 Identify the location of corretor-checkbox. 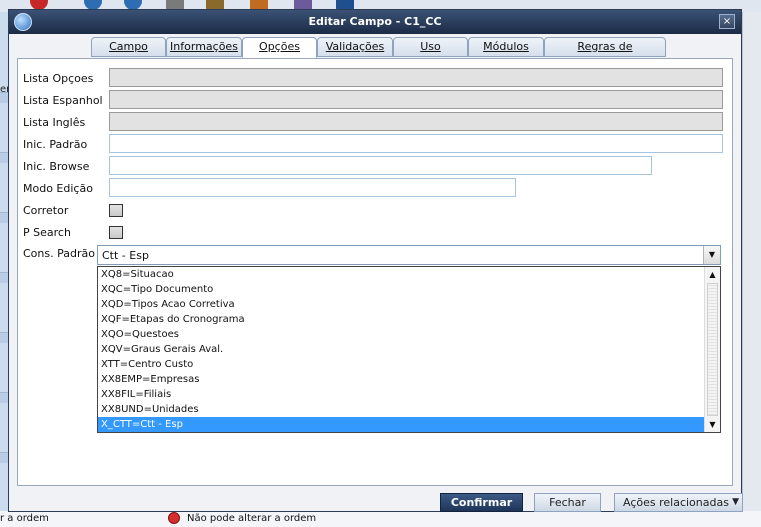
(116, 210).